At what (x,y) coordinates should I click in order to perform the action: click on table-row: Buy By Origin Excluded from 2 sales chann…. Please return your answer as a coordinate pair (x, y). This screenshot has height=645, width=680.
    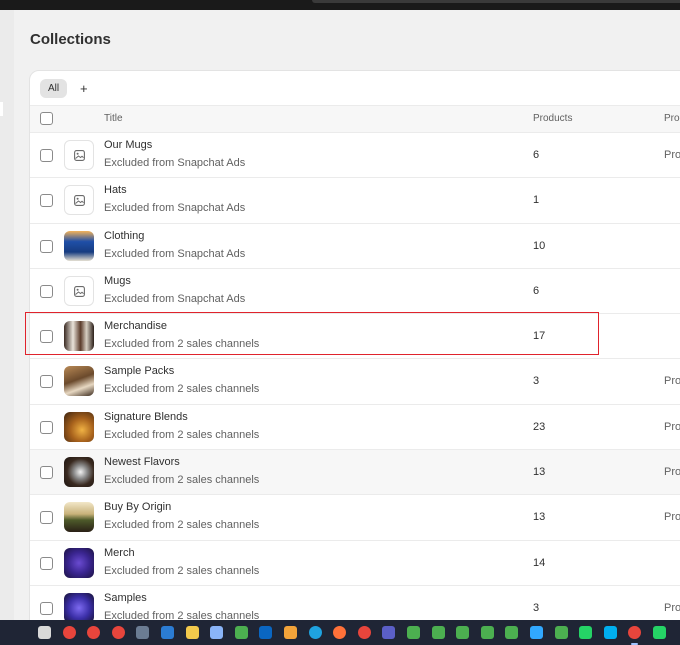
    Looking at the image, I should click on (355, 518).